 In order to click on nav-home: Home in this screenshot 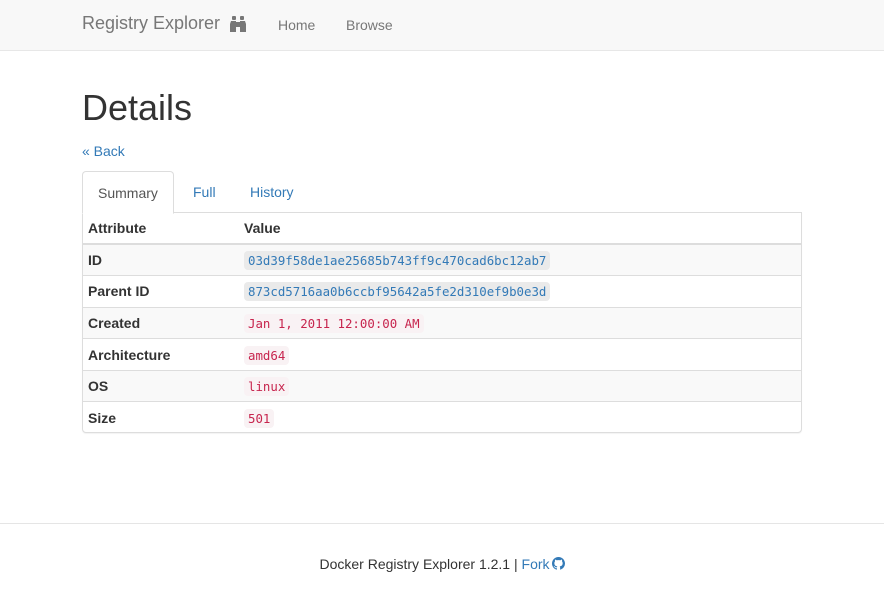, I will do `click(296, 25)`.